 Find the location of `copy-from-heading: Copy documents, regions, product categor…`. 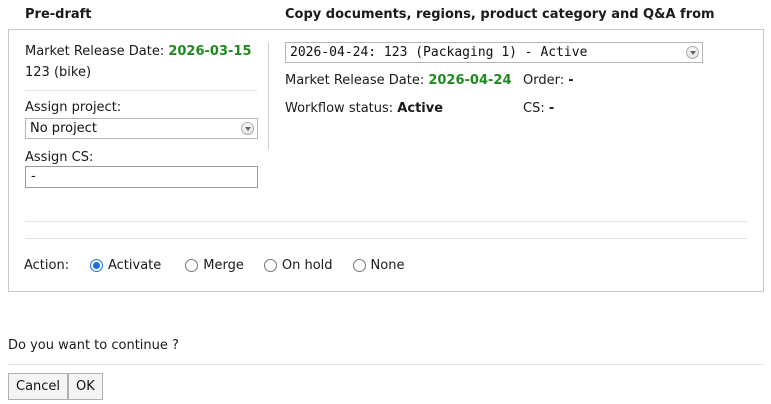

copy-from-heading: Copy documents, regions, product categor… is located at coordinates (500, 14).